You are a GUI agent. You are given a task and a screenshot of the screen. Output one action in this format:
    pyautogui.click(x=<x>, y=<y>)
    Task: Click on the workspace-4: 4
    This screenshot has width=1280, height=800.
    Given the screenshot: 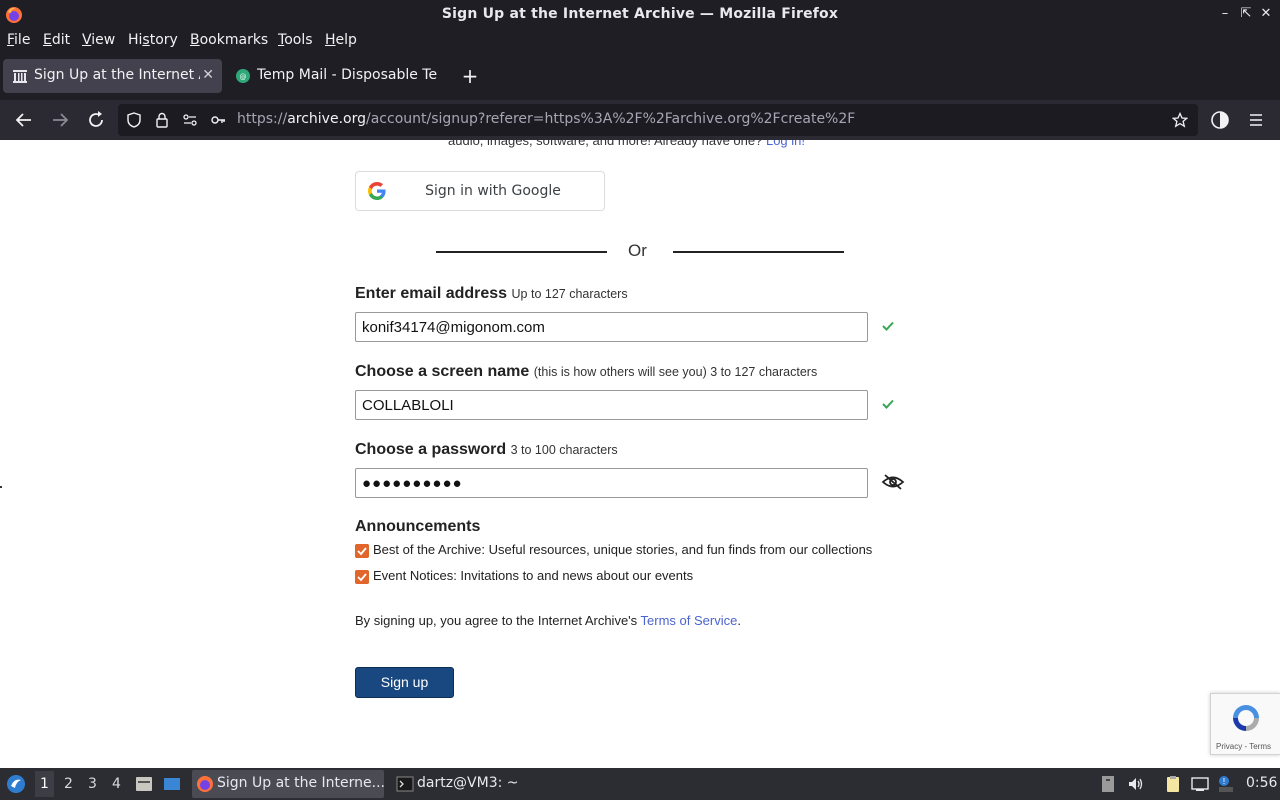 What is the action you would take?
    pyautogui.click(x=116, y=784)
    